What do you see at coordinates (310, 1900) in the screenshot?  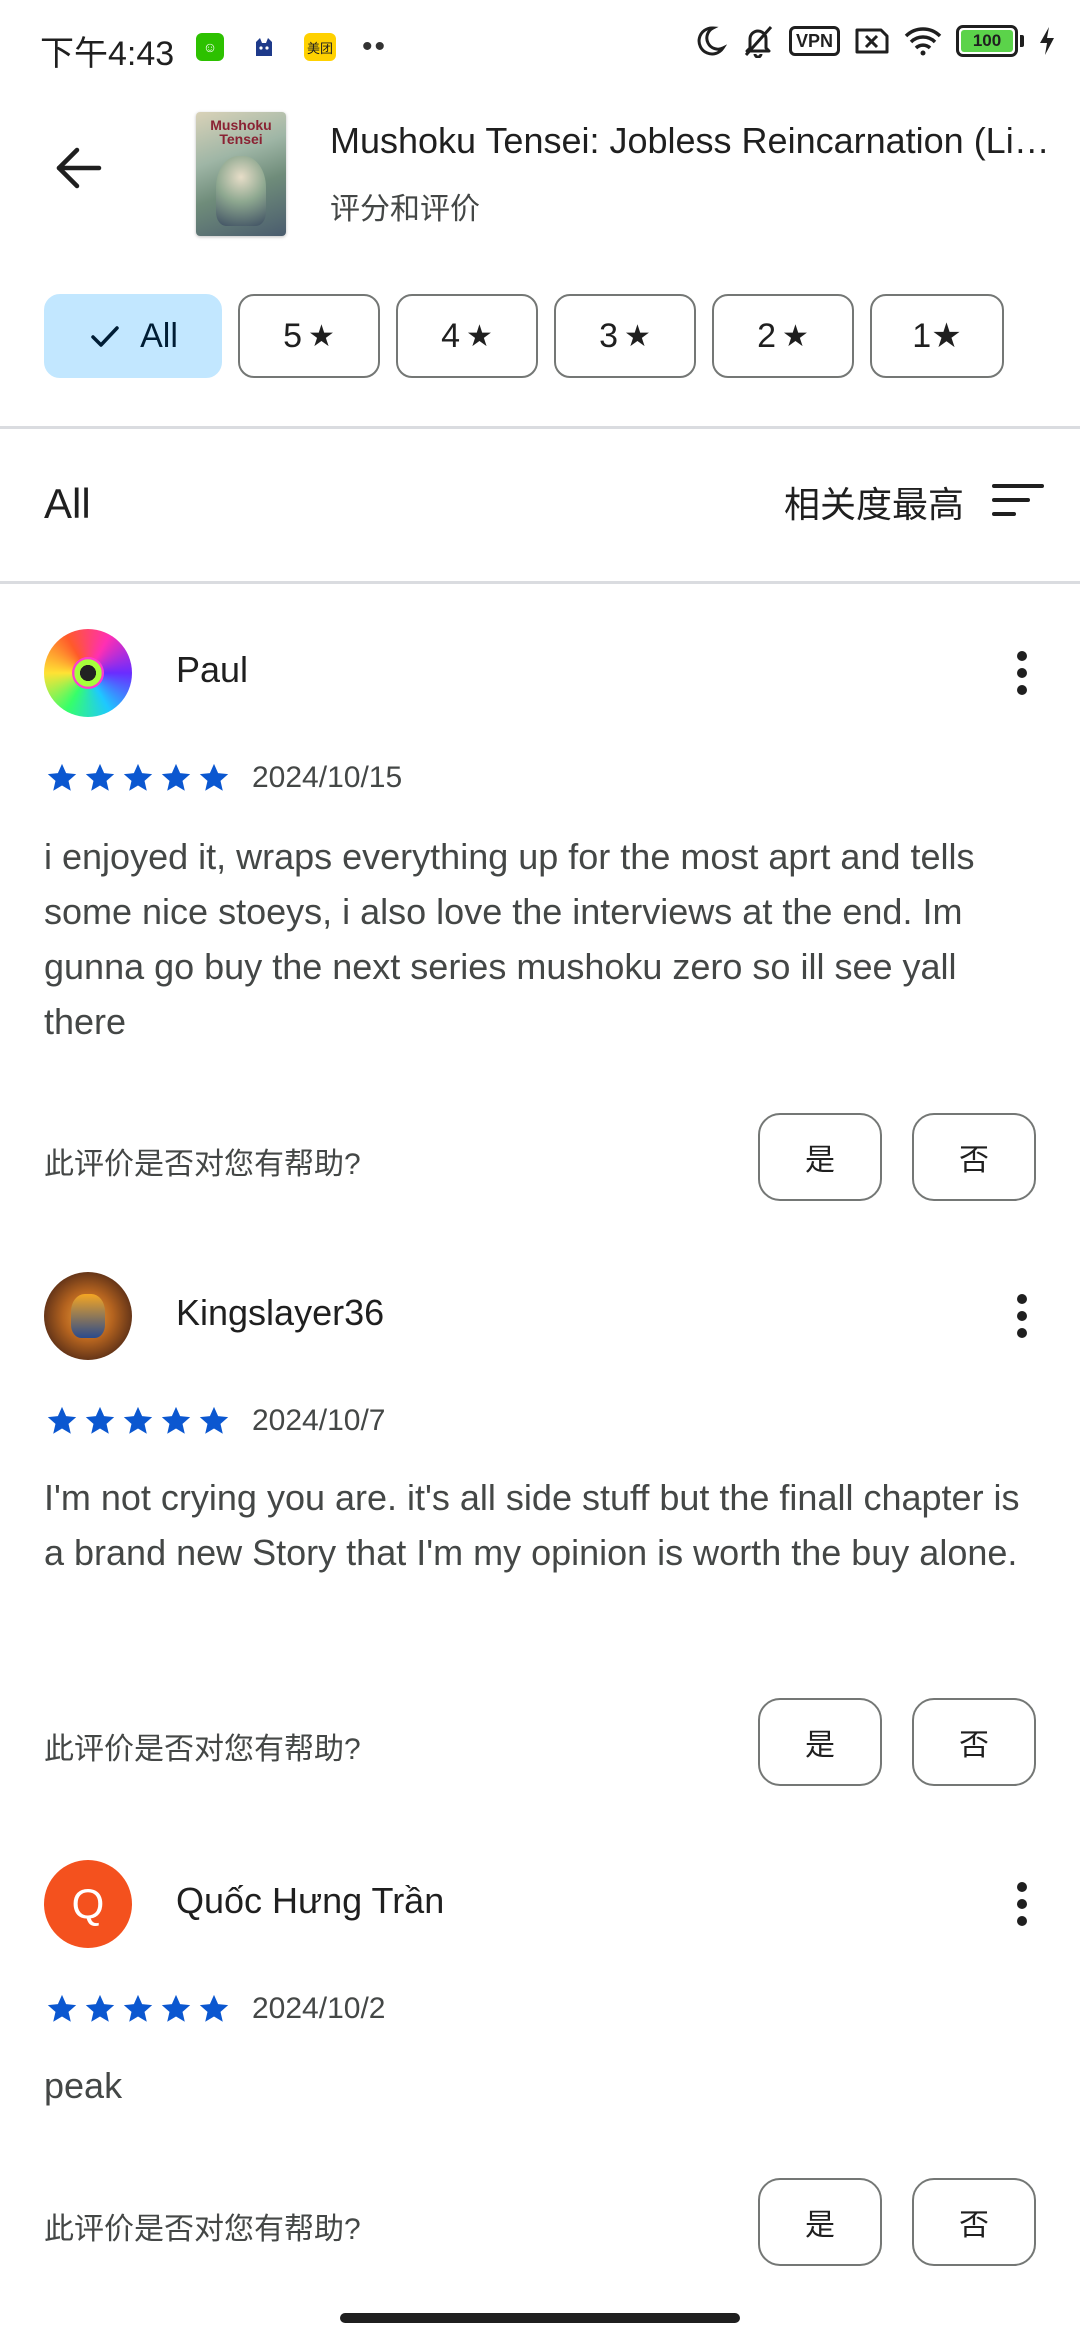 I see `reviewer-name: Quốc Hưng Trần` at bounding box center [310, 1900].